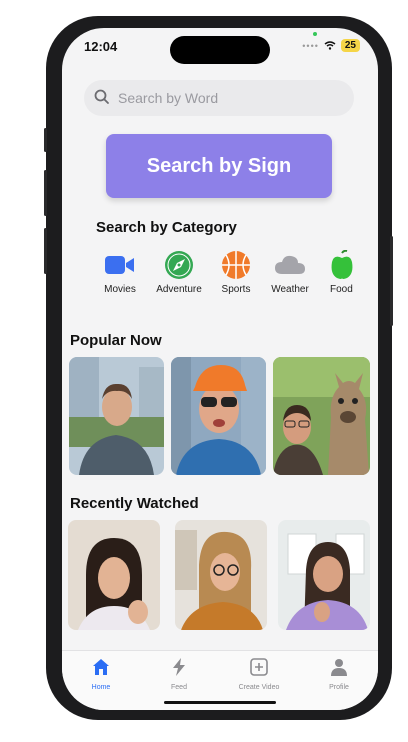 This screenshot has width=408, height=742. What do you see at coordinates (339, 687) in the screenshot?
I see `tab-label: Profile` at bounding box center [339, 687].